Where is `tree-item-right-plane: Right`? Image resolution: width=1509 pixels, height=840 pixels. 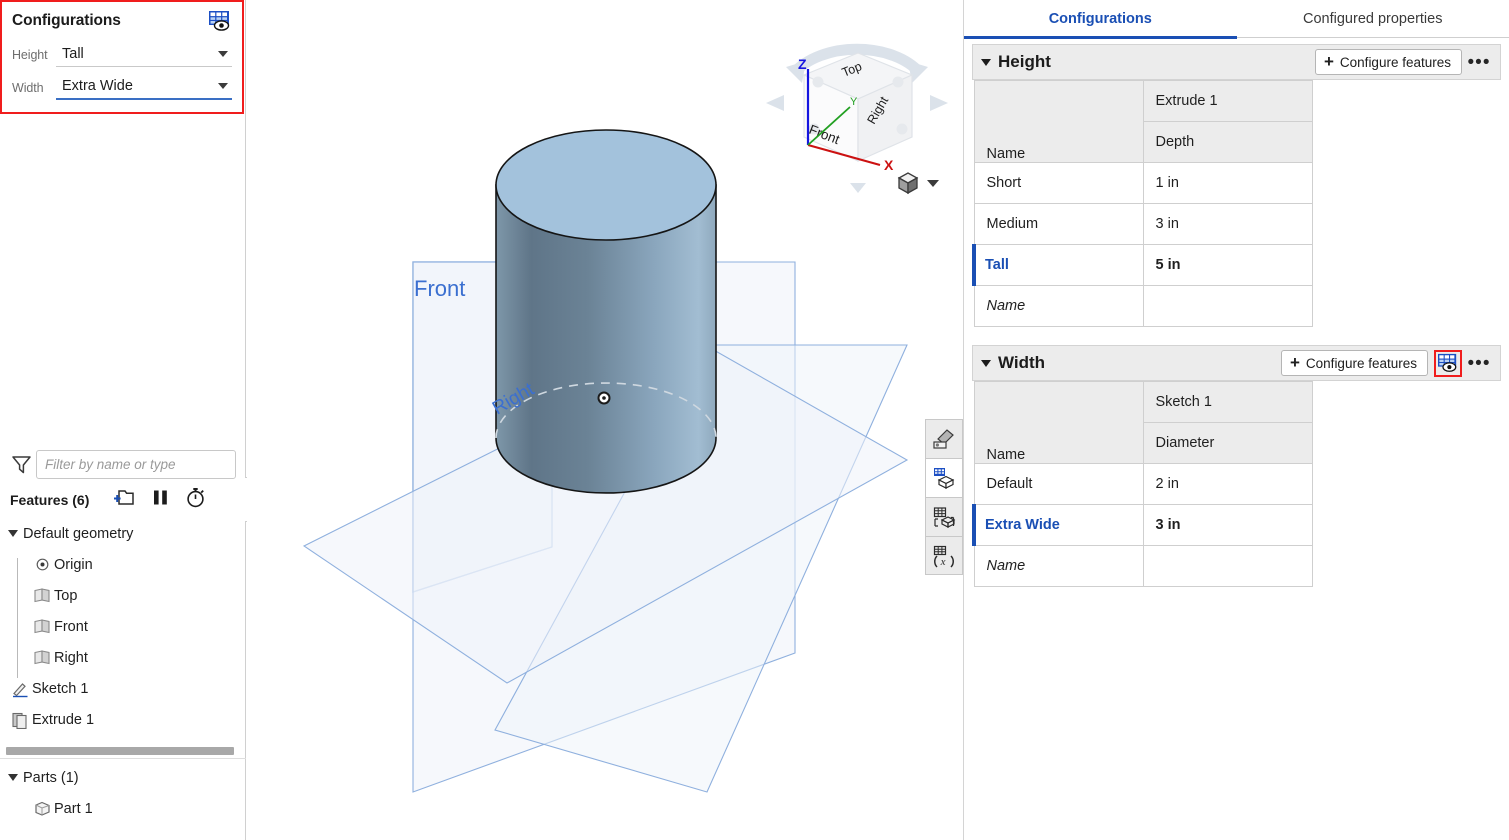 tree-item-right-plane: Right is located at coordinates (123, 657).